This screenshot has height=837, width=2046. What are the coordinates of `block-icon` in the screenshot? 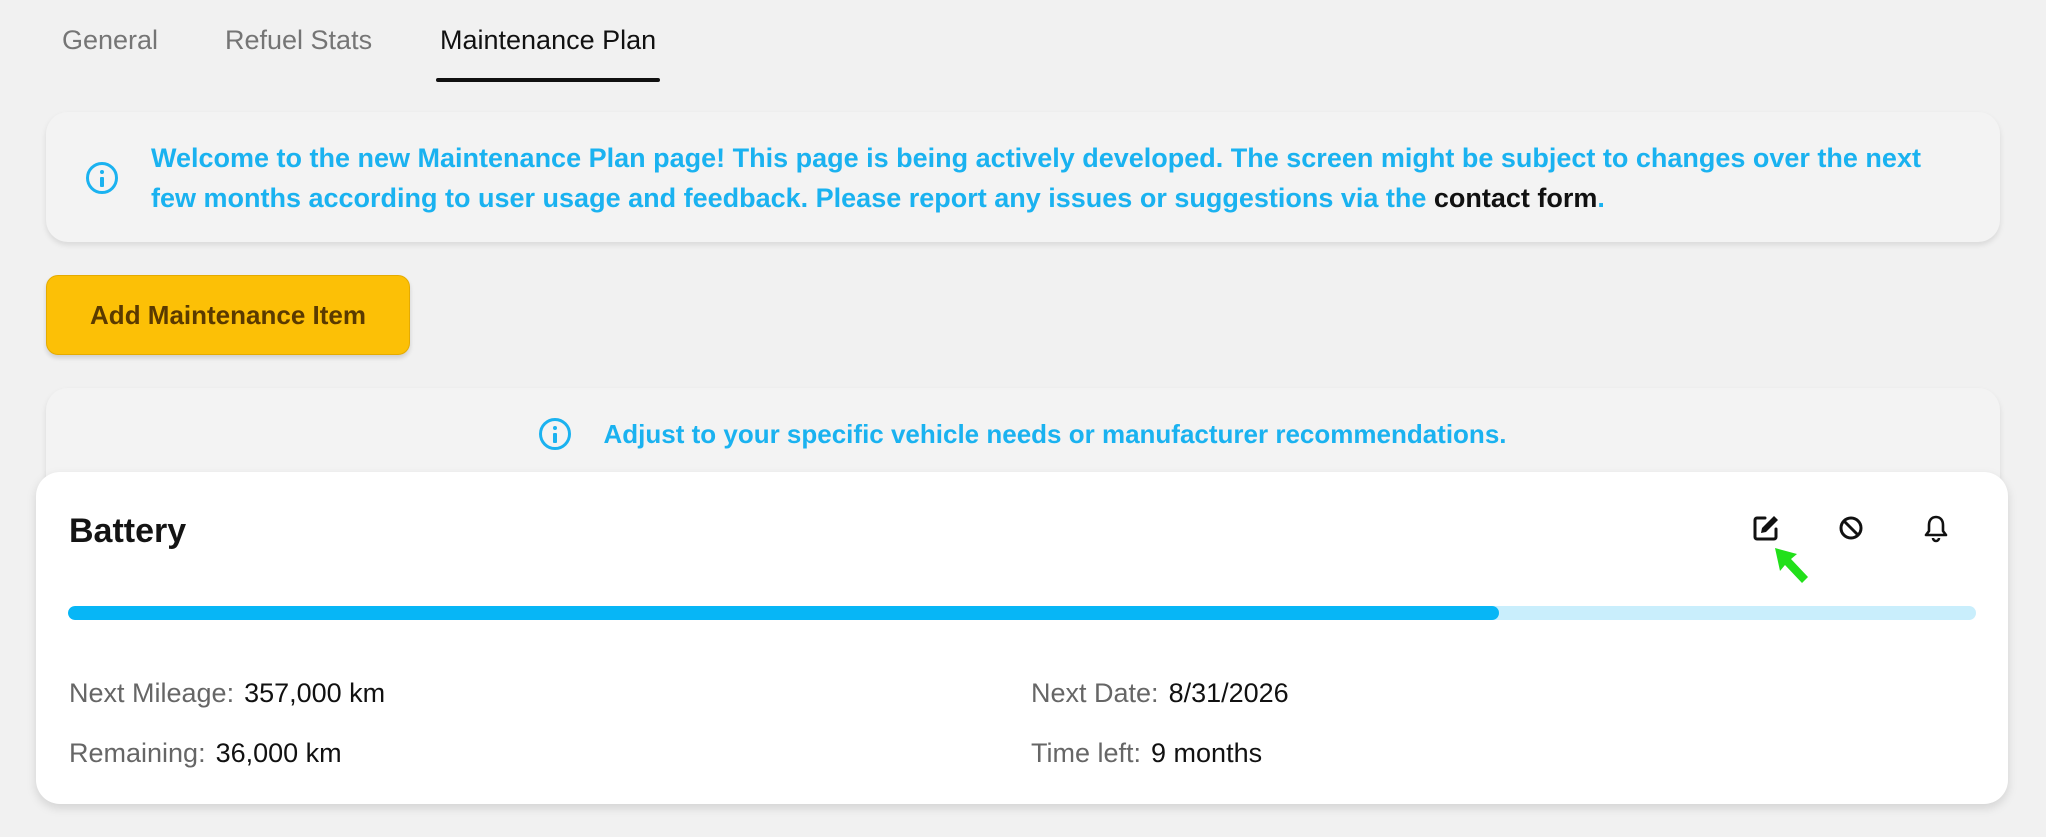 It's located at (1851, 528).